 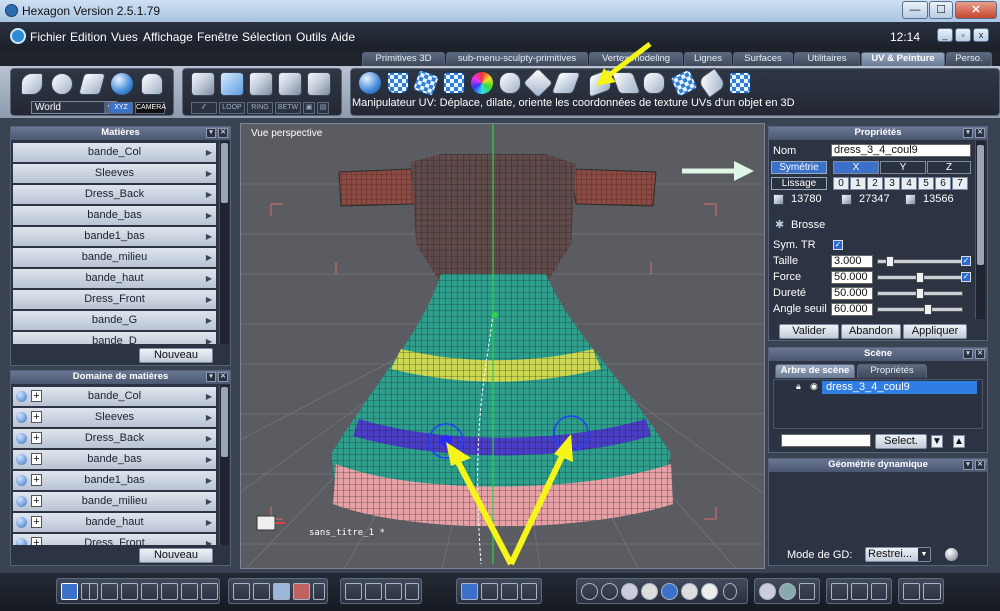 What do you see at coordinates (301, 591) in the screenshot?
I see `grid-color-icon` at bounding box center [301, 591].